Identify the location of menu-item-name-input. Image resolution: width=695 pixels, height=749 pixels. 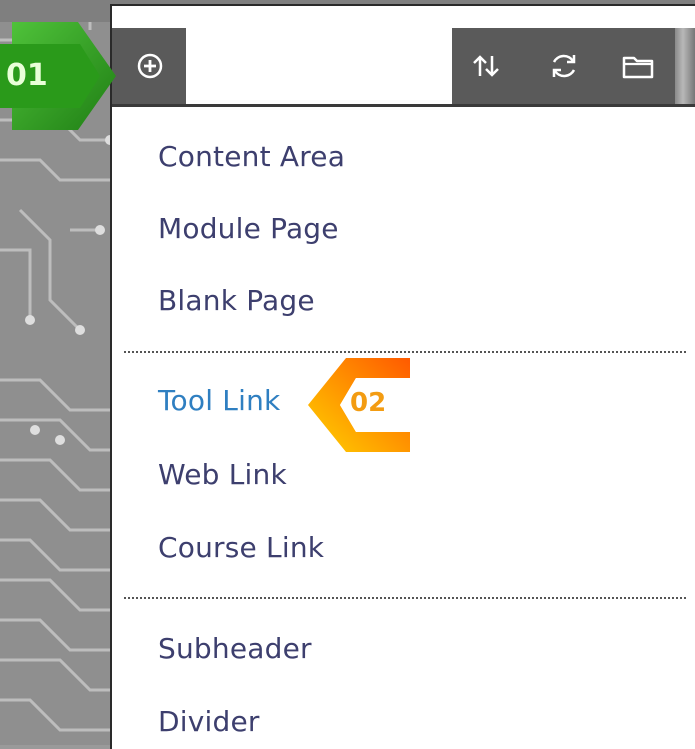
(319, 66).